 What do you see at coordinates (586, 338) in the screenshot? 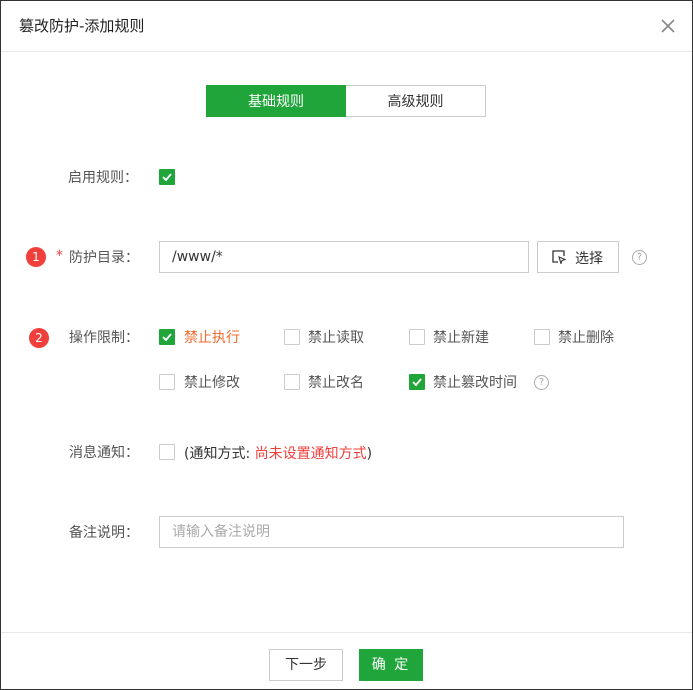
I see `forbid-delete-label: 禁止删除` at bounding box center [586, 338].